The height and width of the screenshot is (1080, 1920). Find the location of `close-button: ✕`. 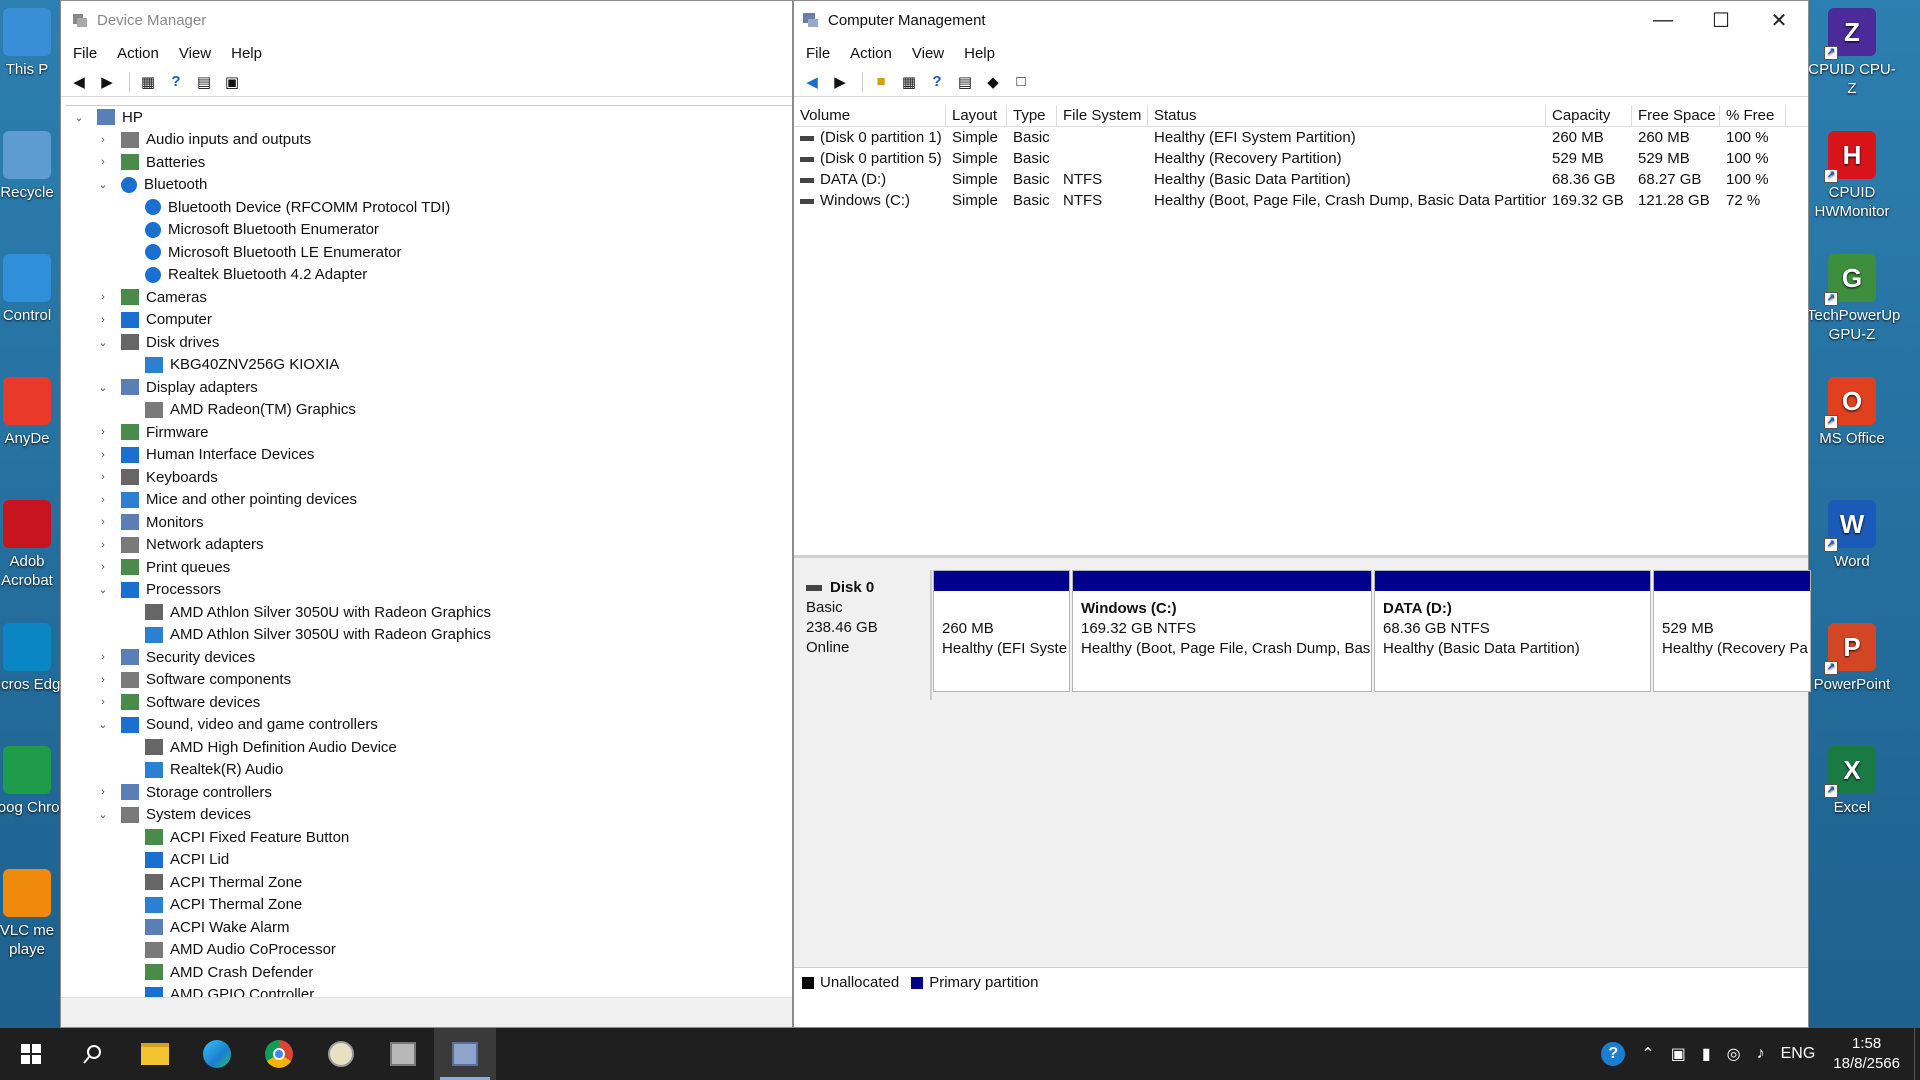

close-button: ✕ is located at coordinates (1779, 20).